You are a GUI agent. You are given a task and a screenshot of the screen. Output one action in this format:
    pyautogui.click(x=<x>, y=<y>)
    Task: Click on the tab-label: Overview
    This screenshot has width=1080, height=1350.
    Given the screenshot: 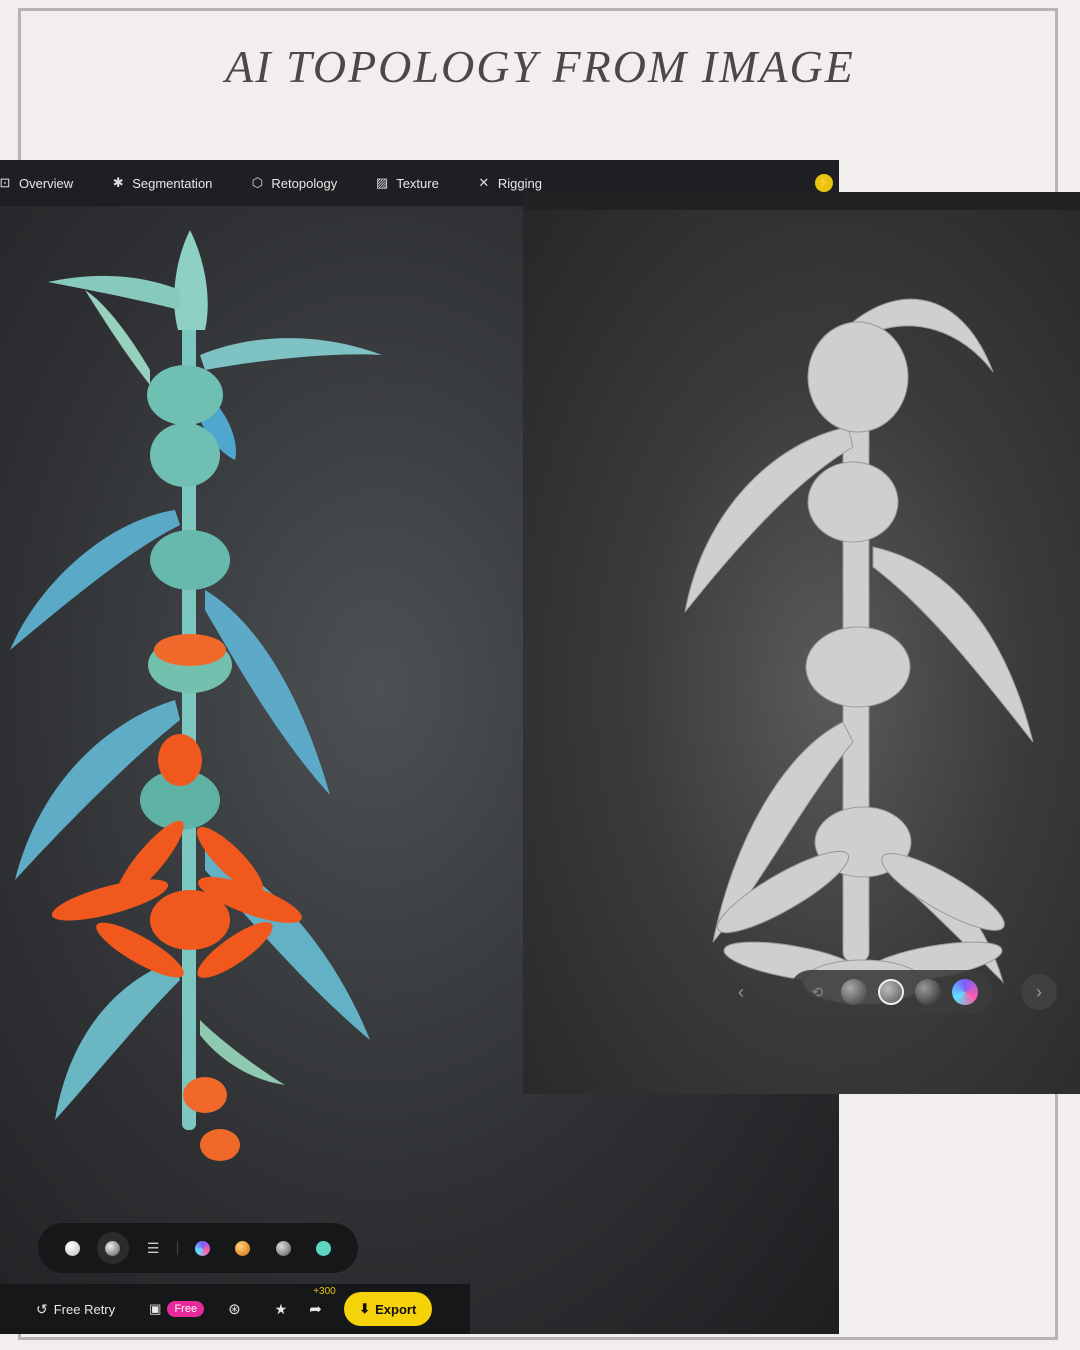 What is the action you would take?
    pyautogui.click(x=46, y=183)
    